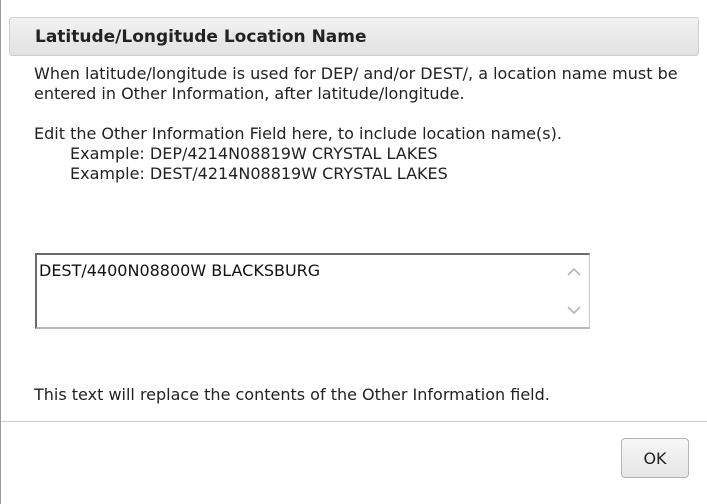 This screenshot has width=707, height=504. I want to click on dialog-title-bar: Latitude/Longitude Location Name, so click(354, 36).